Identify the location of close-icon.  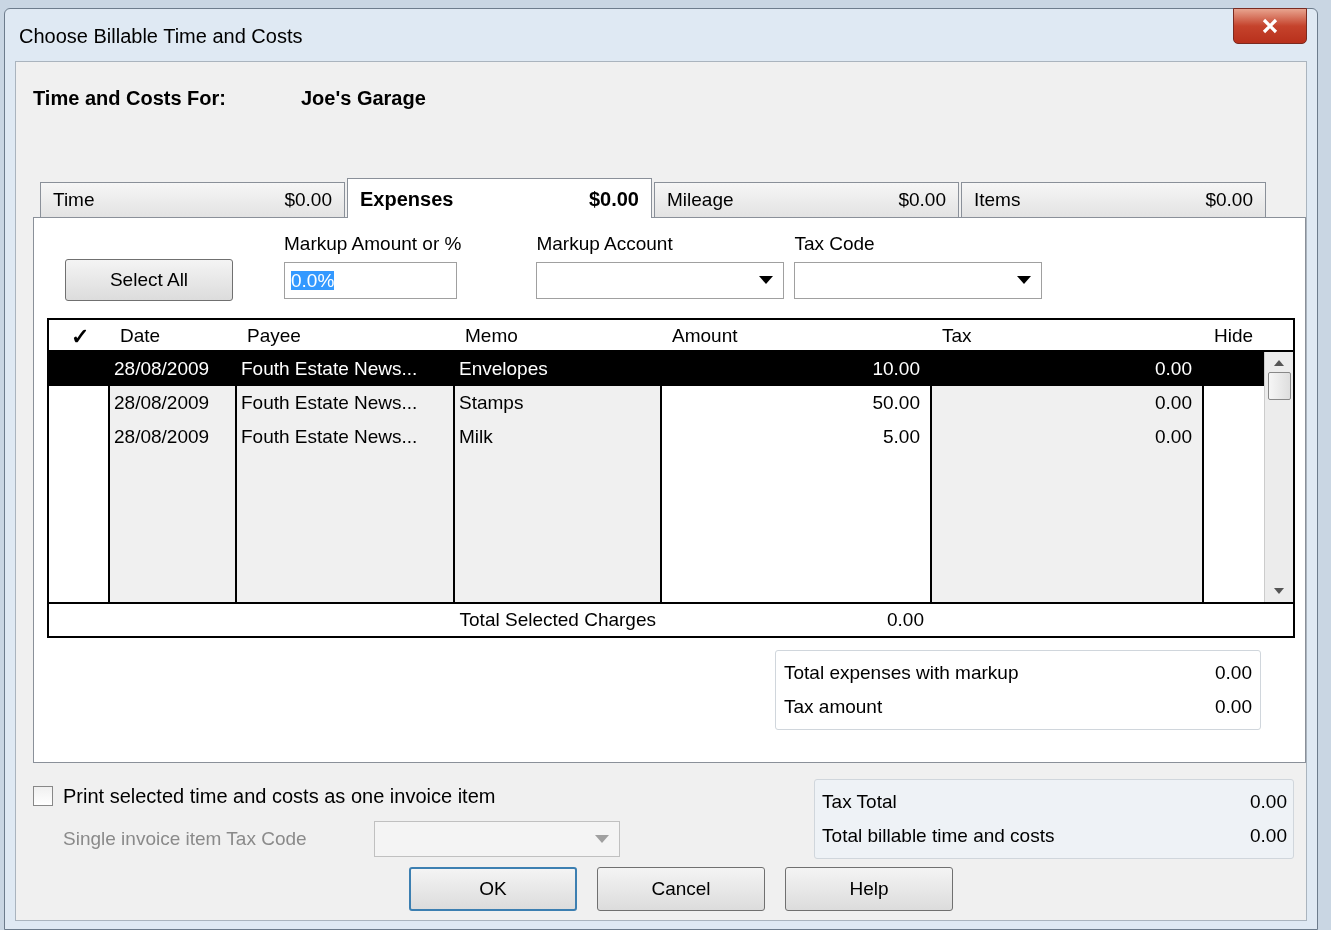
(1270, 26).